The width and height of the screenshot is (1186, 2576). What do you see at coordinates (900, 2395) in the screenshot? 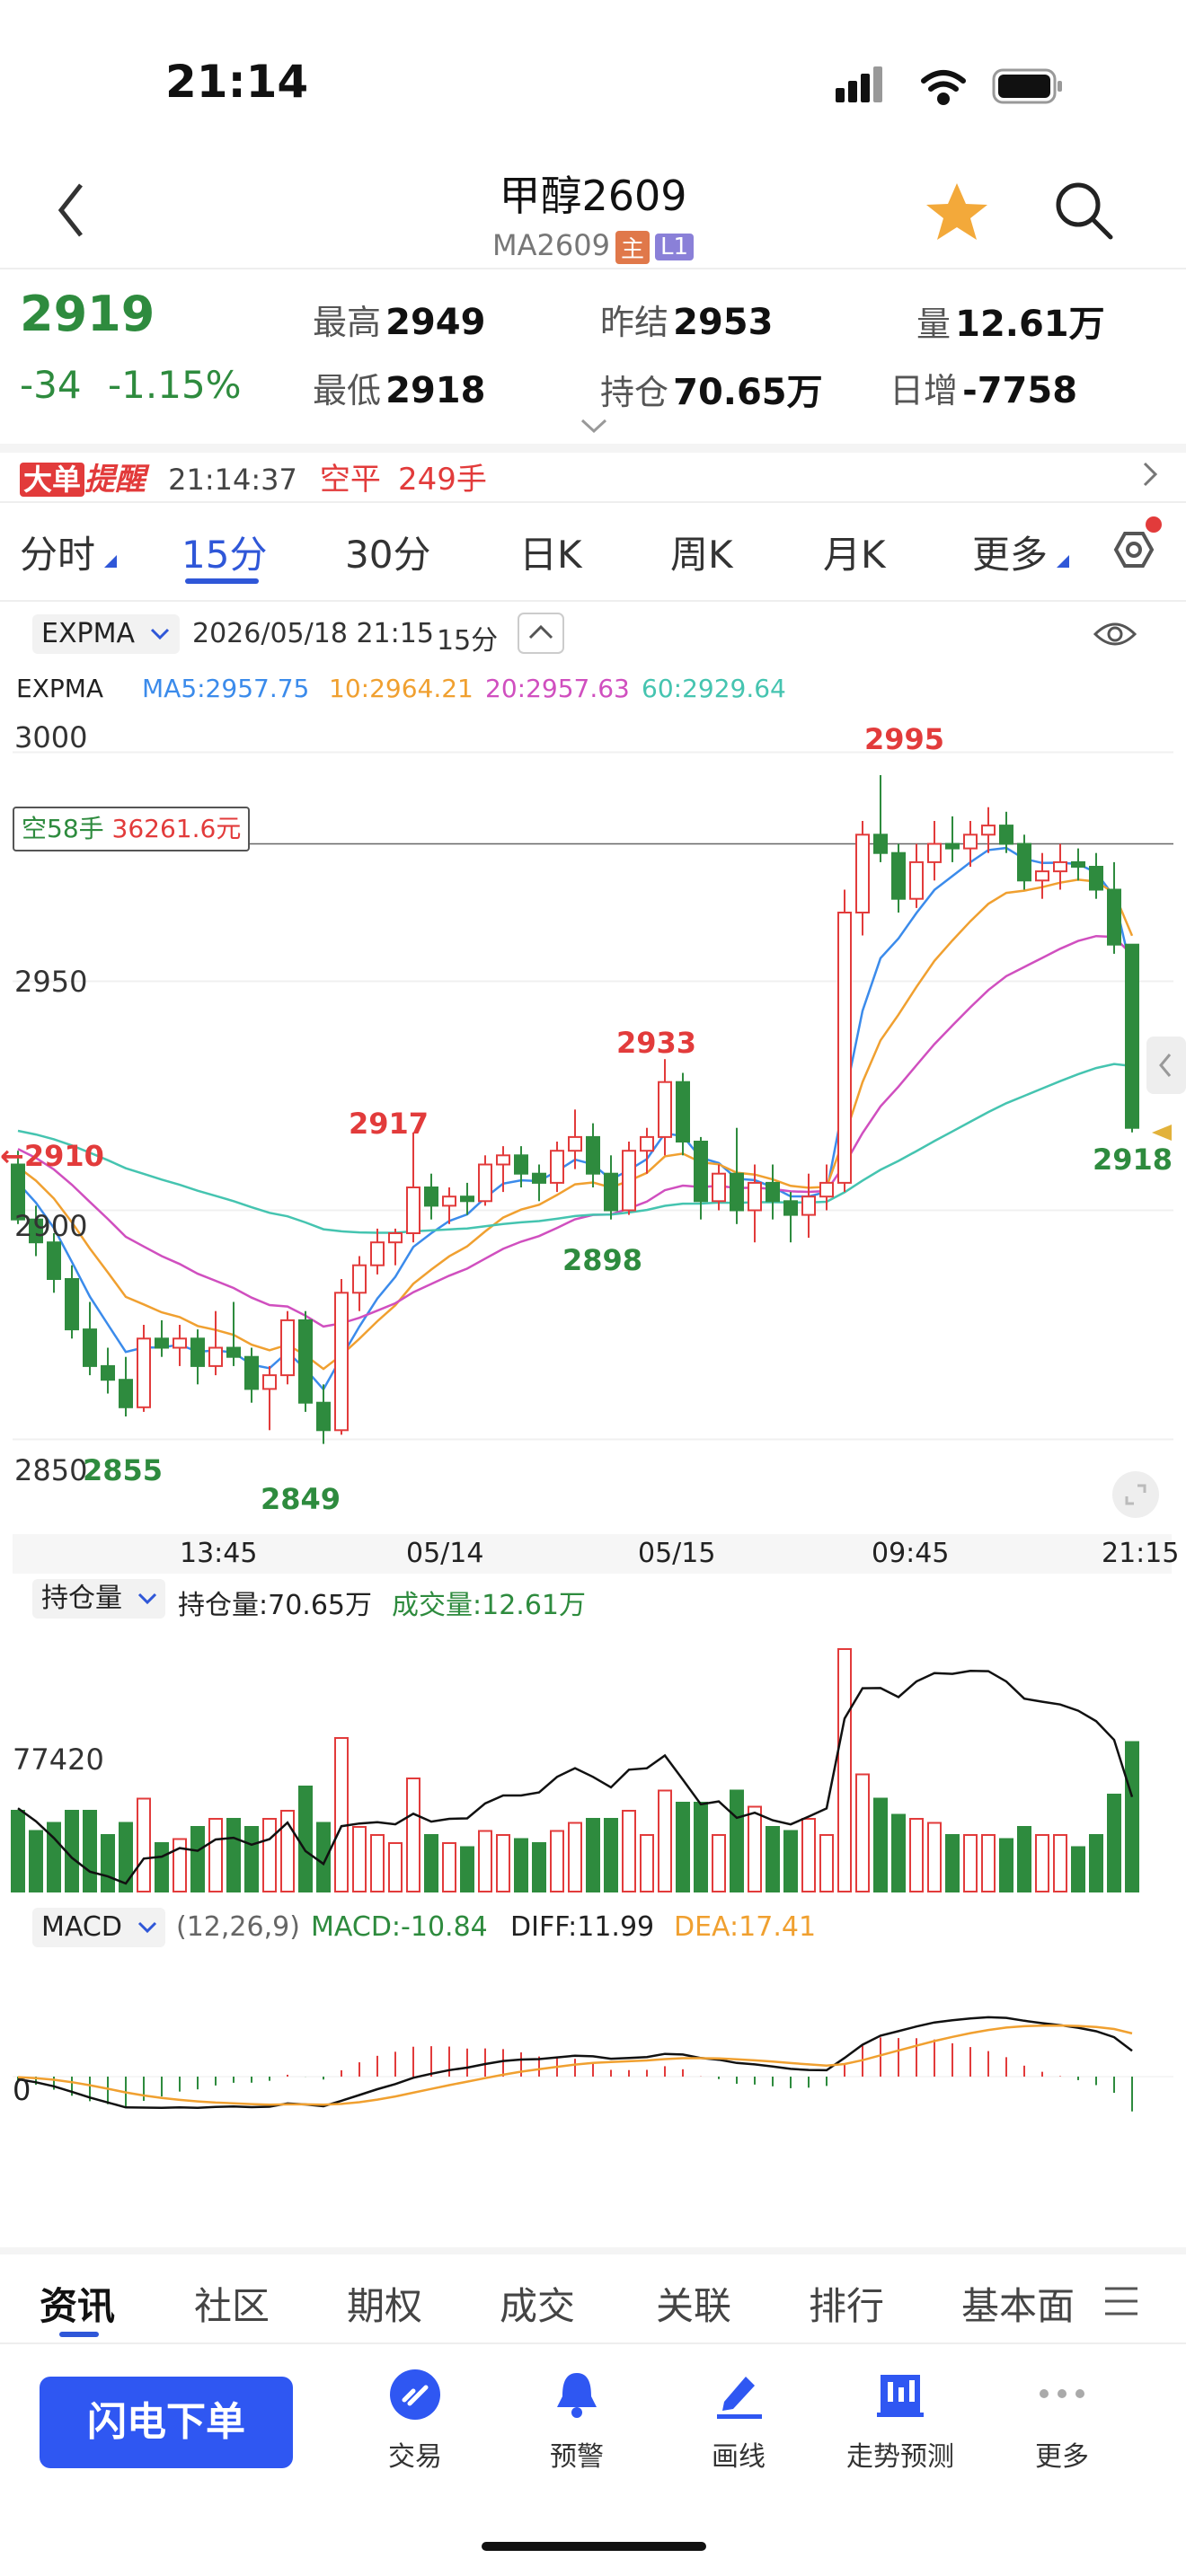
I see `predict-book-icon` at bounding box center [900, 2395].